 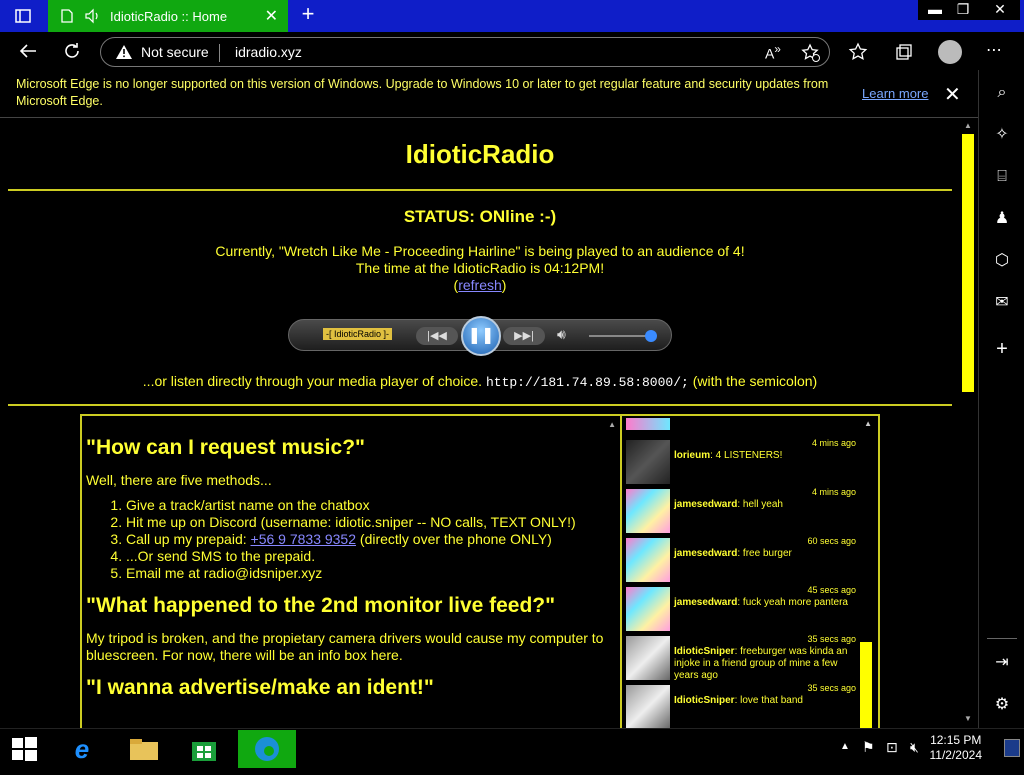 What do you see at coordinates (1002, 663) in the screenshot?
I see `hide-sidebar-icon: ⇥` at bounding box center [1002, 663].